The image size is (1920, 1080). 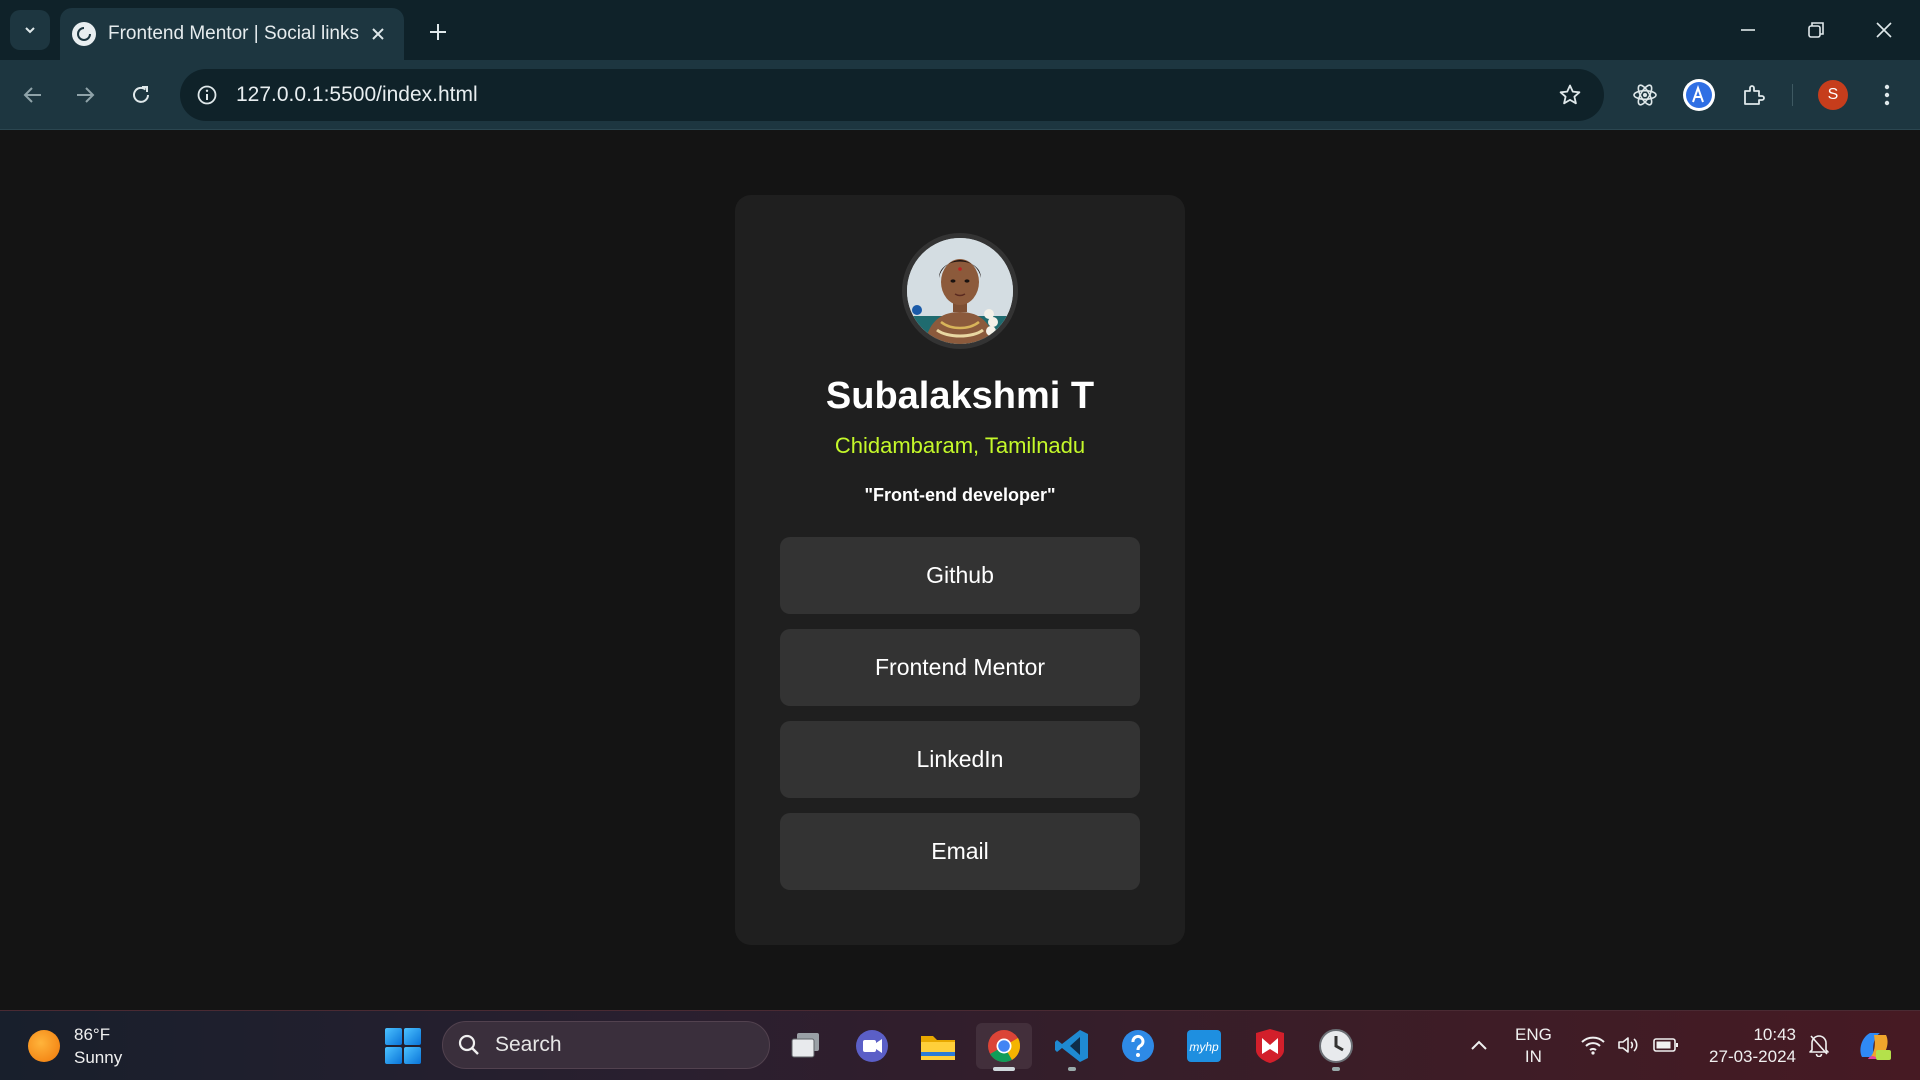 What do you see at coordinates (403, 1046) in the screenshot?
I see `windows-start-icon` at bounding box center [403, 1046].